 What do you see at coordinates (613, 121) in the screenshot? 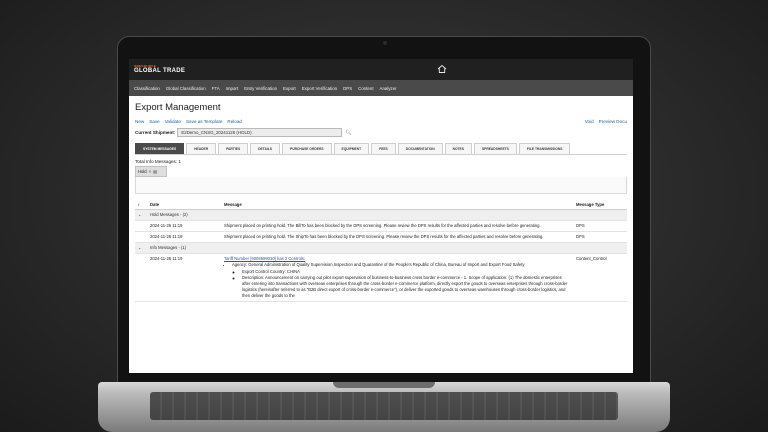
I see `preview-document-button: Preview Docu` at bounding box center [613, 121].